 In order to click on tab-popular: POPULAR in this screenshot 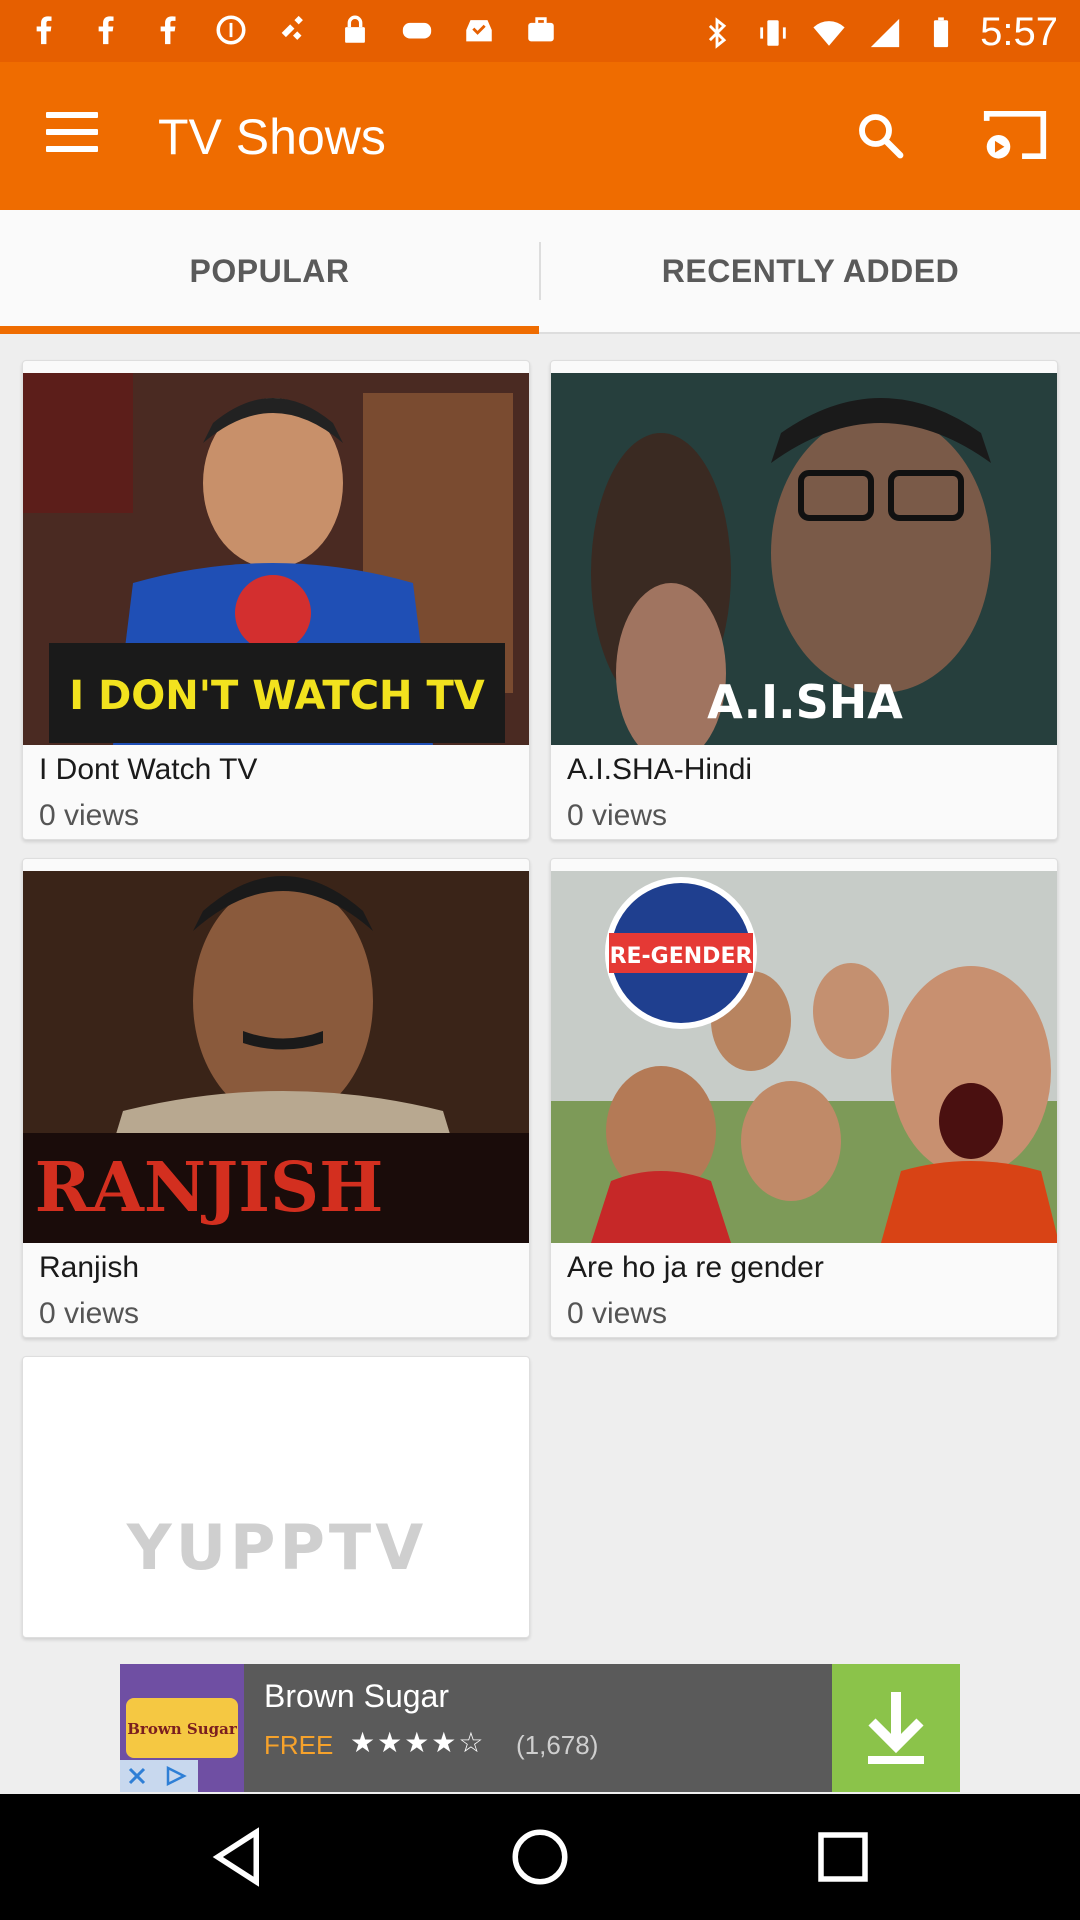, I will do `click(269, 272)`.